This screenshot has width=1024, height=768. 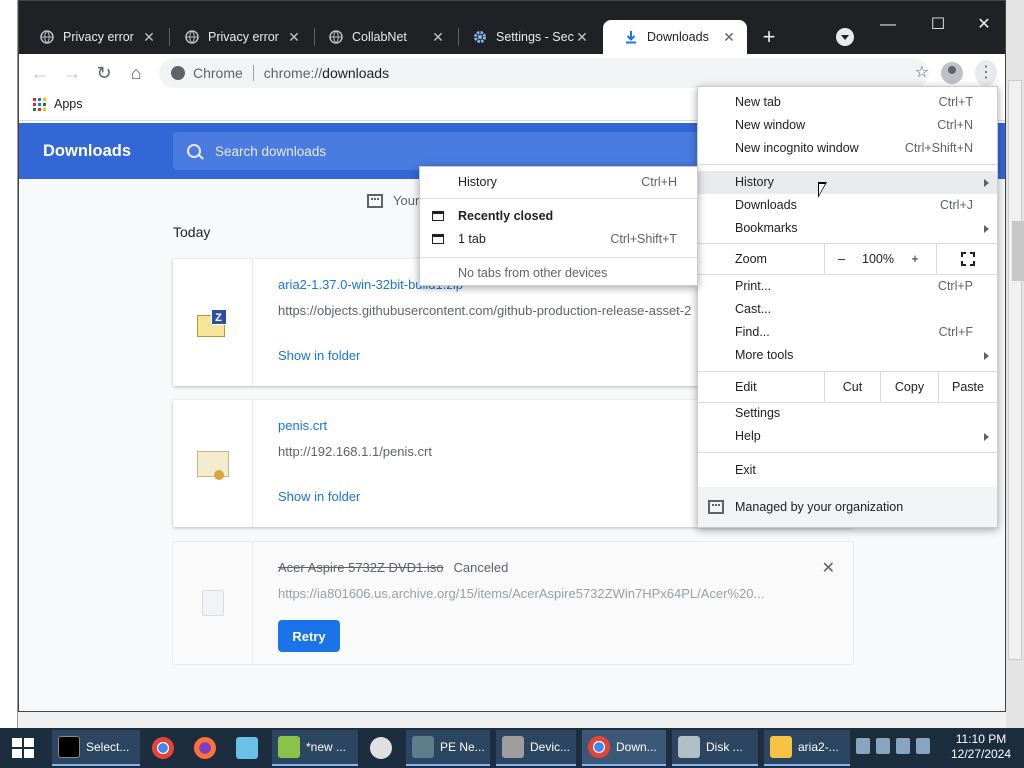 I want to click on bookmark-star-icon: ☆, so click(x=922, y=72).